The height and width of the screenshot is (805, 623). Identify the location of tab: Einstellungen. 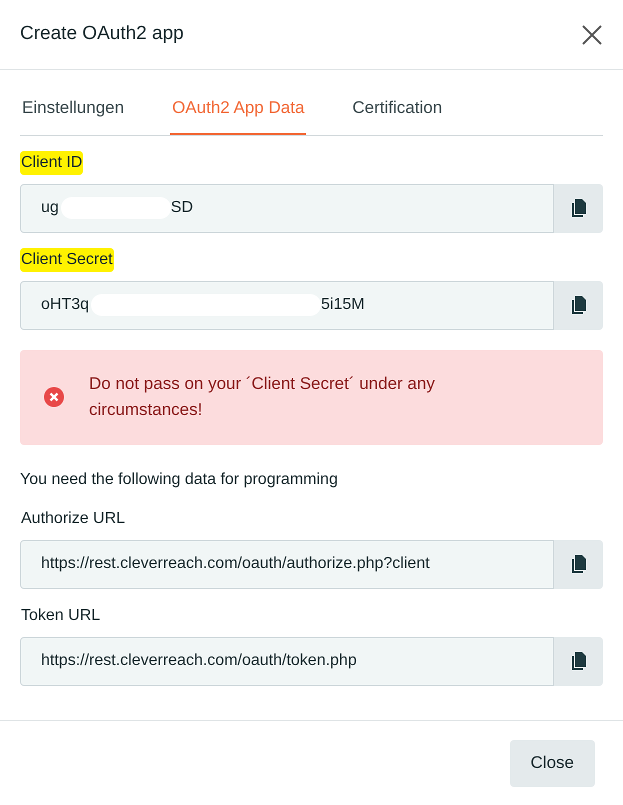
(73, 114).